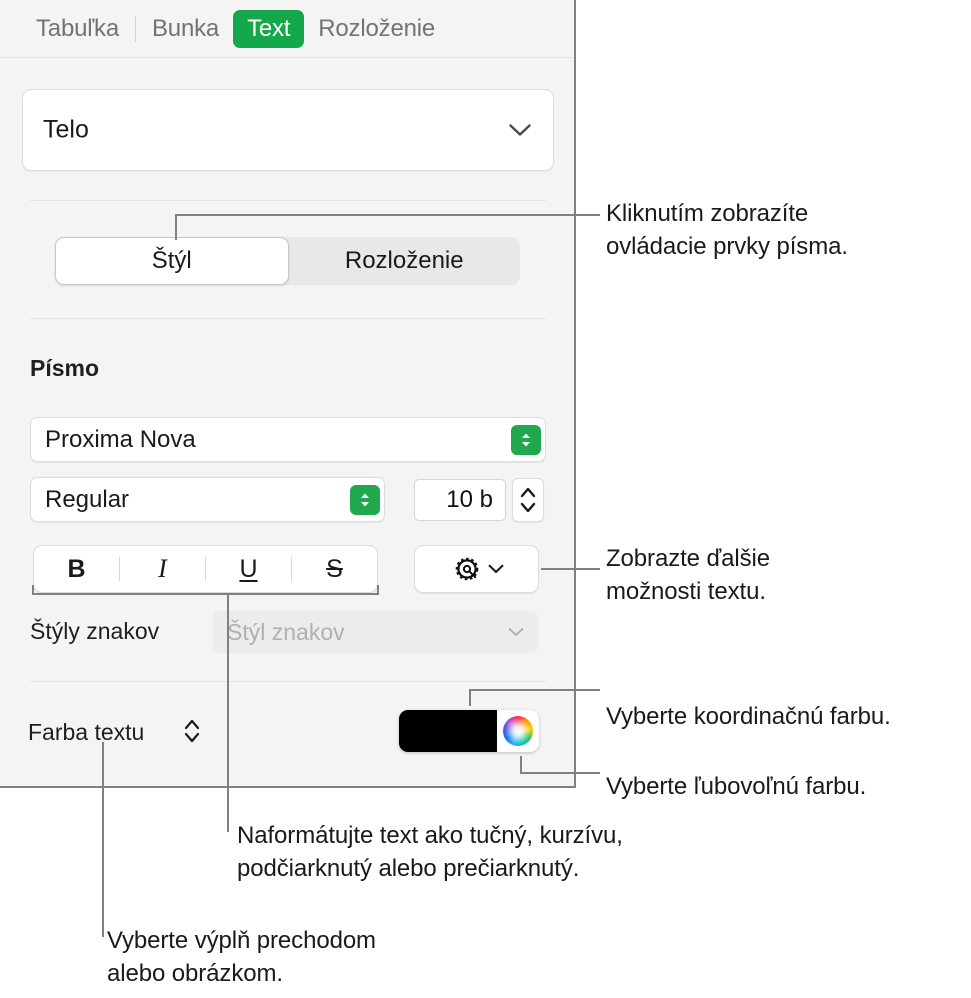  I want to click on text-color-control, so click(469, 731).